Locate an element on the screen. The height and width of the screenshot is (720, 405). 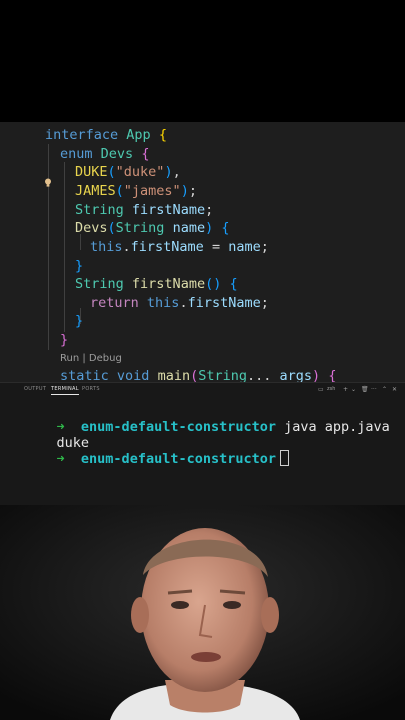
code-token: , is located at coordinates (176, 172).